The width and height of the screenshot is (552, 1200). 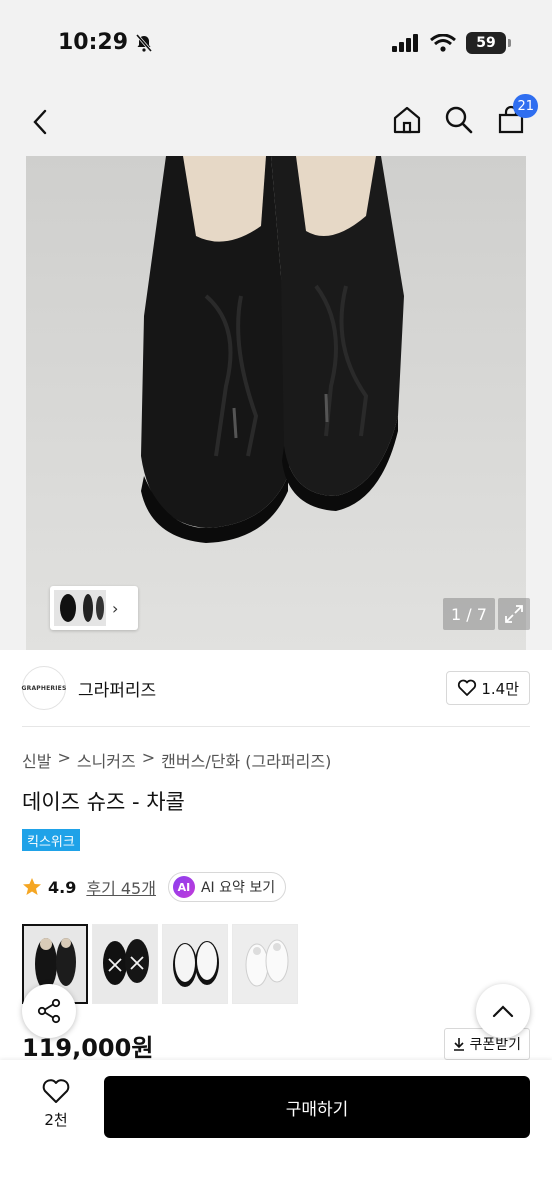 I want to click on cart-button: 21, so click(x=516, y=116).